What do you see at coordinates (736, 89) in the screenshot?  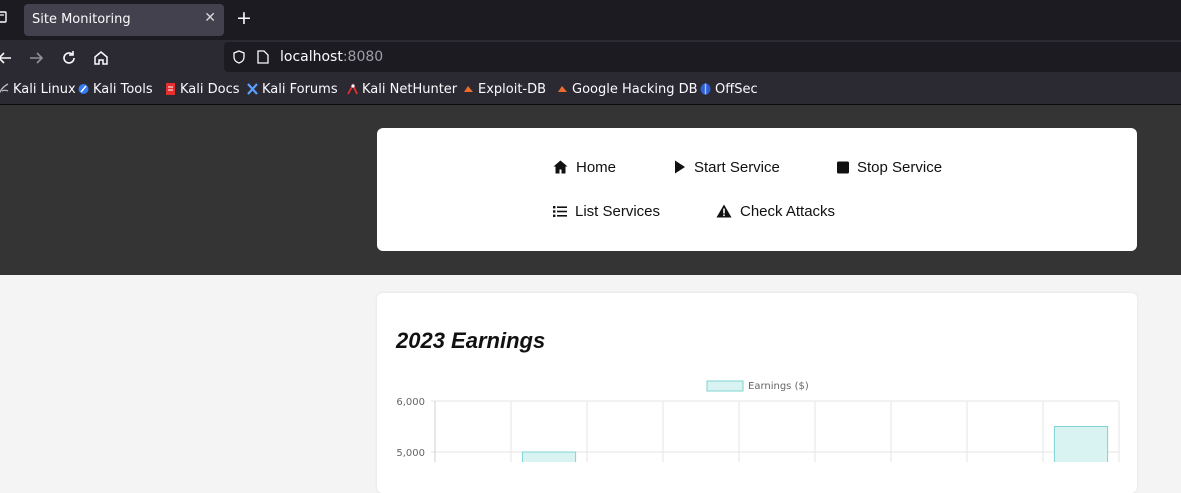 I see `bookmark-label: OffSec` at bounding box center [736, 89].